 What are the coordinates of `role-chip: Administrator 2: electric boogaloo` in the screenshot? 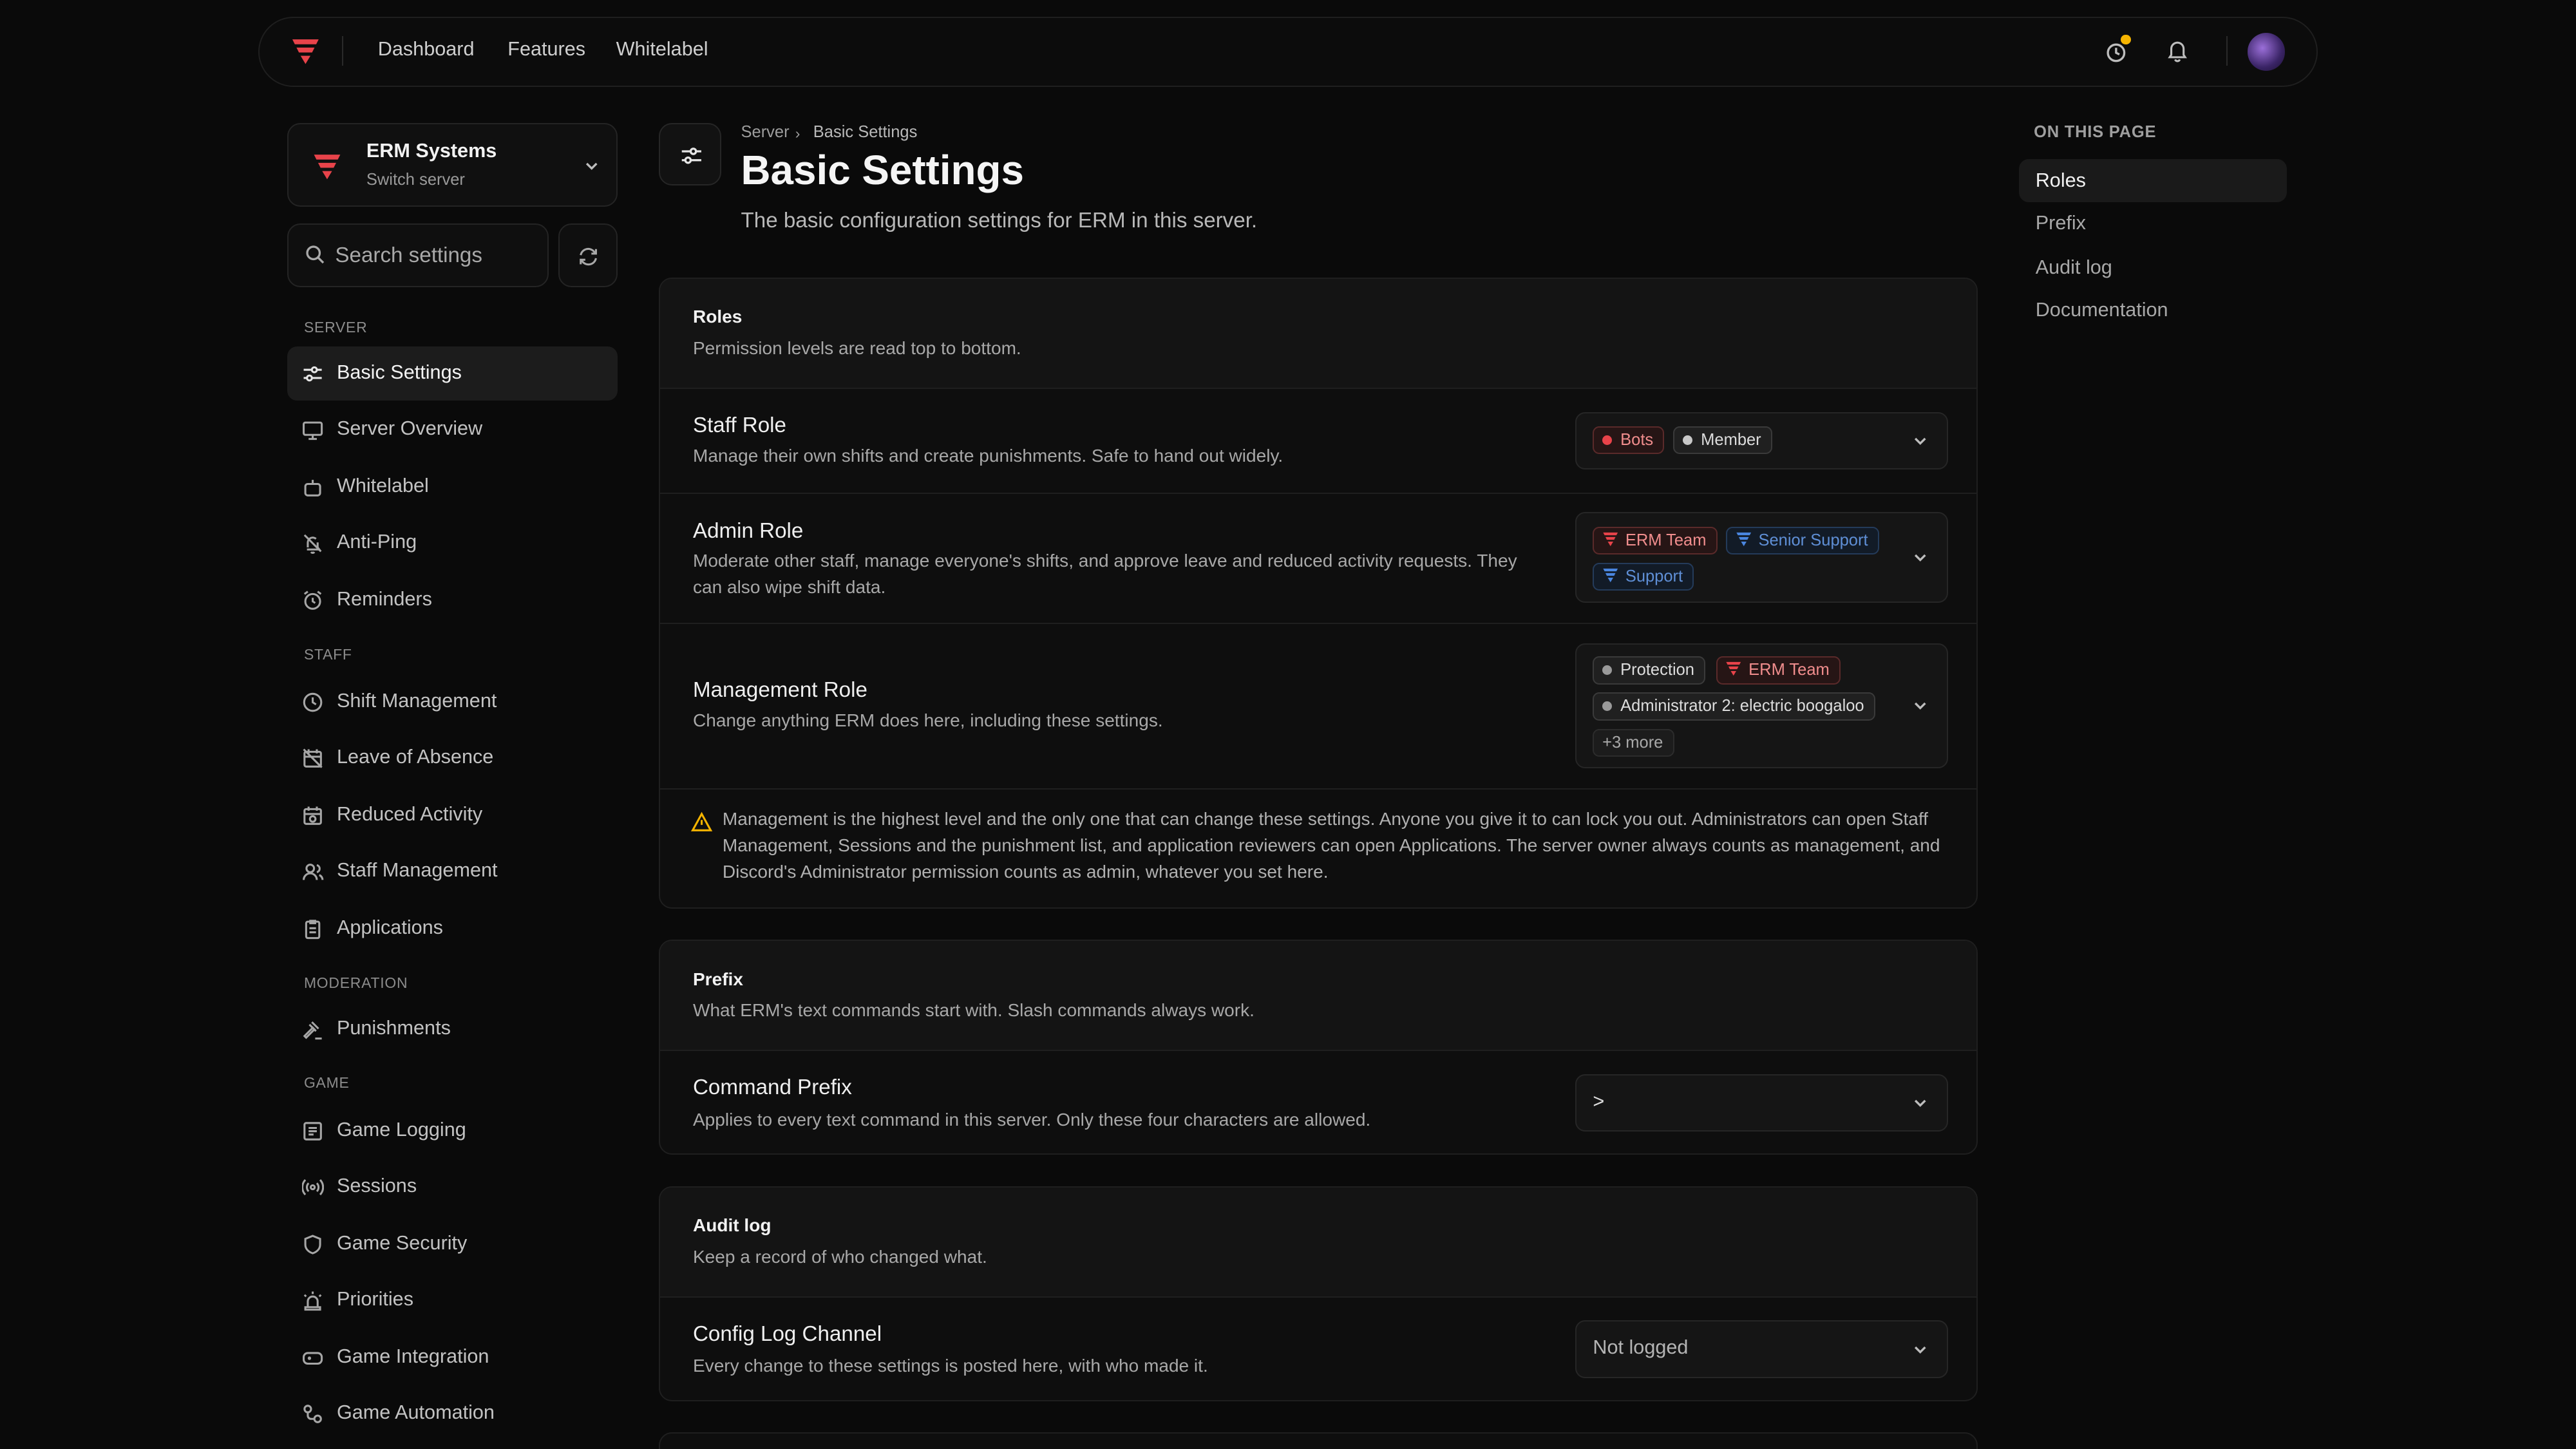 It's located at (1734, 707).